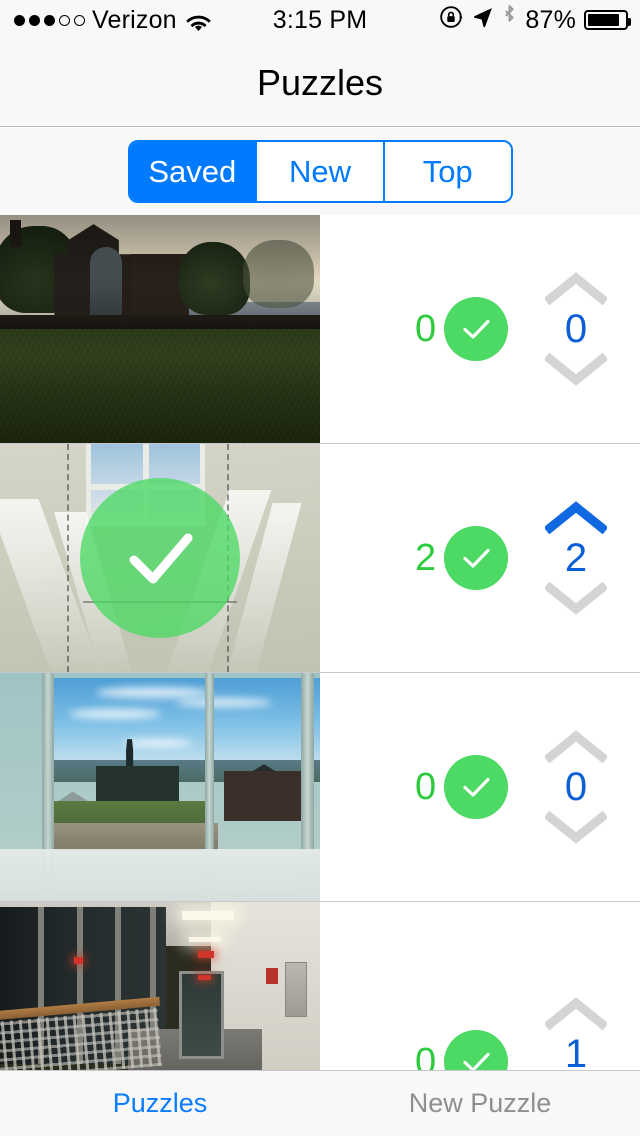  I want to click on status-bar: Verizon 3:15 PM 87%, so click(320, 20).